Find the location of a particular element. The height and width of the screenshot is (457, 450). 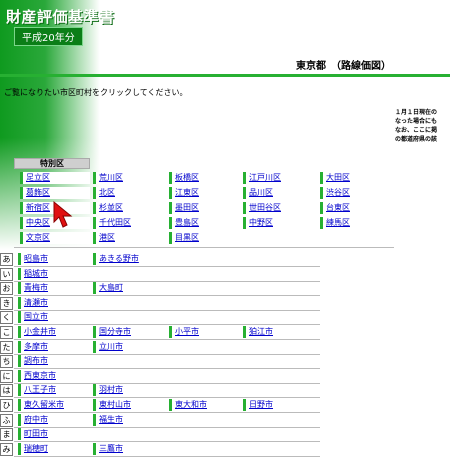

city-link: 清瀬市 is located at coordinates (53, 303).